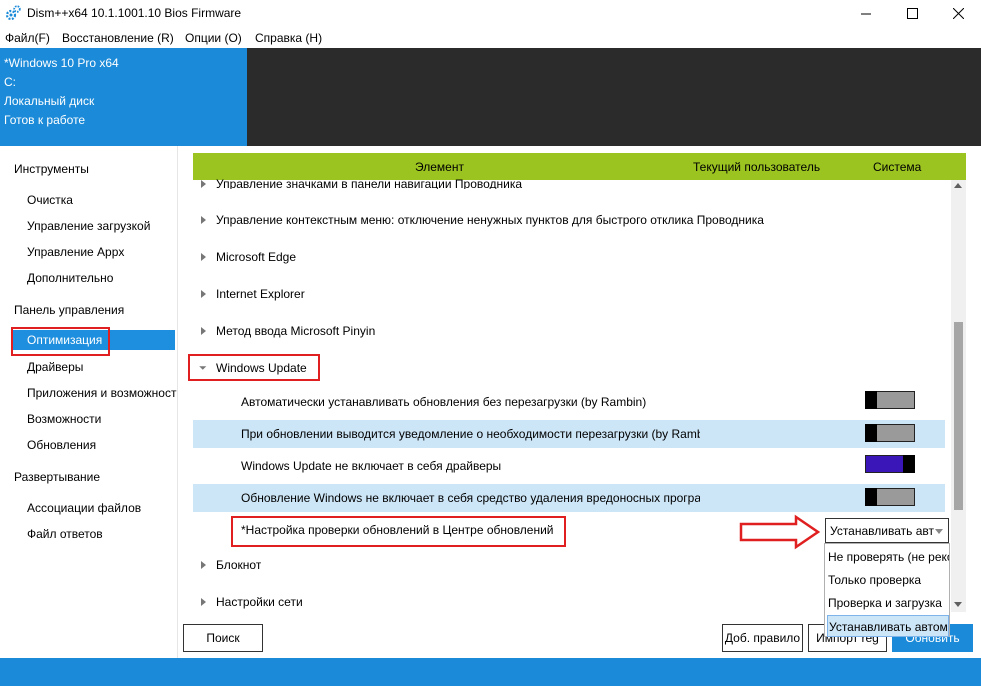 The height and width of the screenshot is (686, 981). What do you see at coordinates (102, 278) in the screenshot?
I see `sidebar-item-advanced: Дополнительно` at bounding box center [102, 278].